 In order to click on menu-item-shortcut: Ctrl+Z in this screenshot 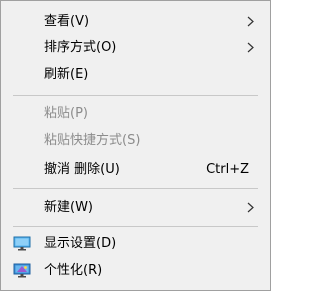, I will do `click(227, 169)`.